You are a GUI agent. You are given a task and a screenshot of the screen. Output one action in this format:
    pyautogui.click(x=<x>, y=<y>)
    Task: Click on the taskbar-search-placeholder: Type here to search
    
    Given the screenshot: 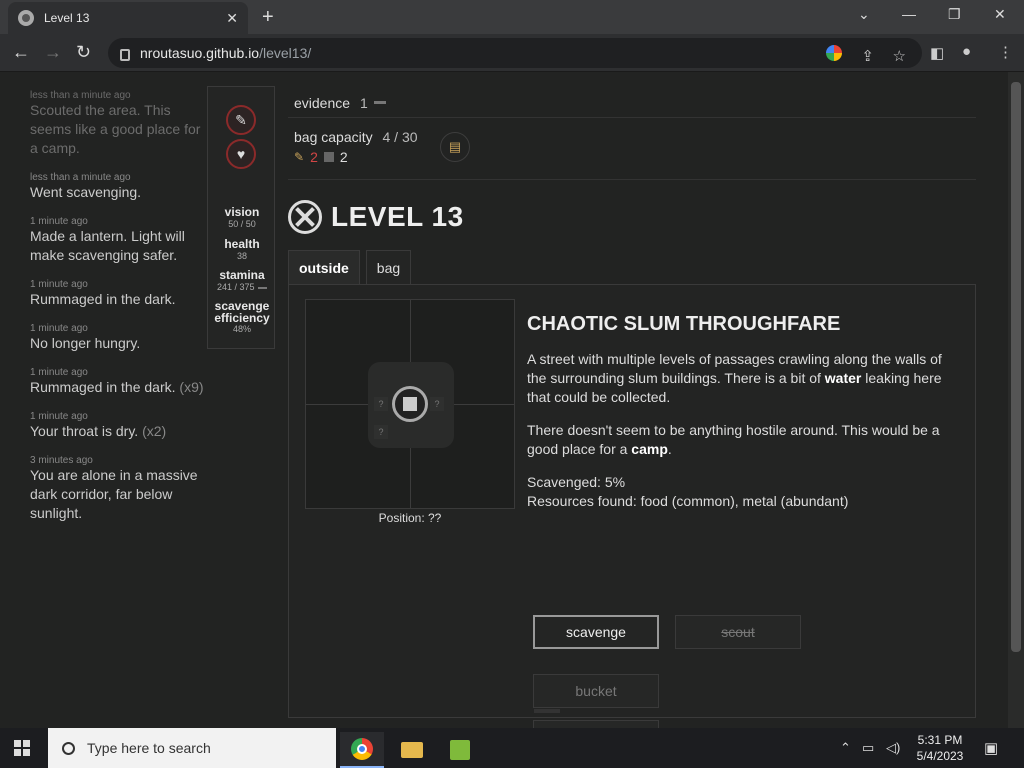 What is the action you would take?
    pyautogui.click(x=149, y=748)
    